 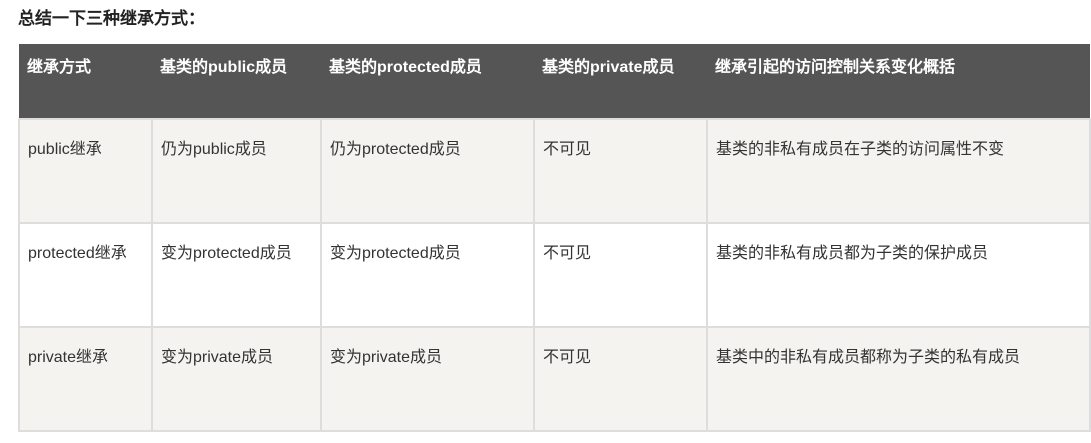 I want to click on header-cell: 继承引起的访问控制关系变化概括, so click(x=898, y=81).